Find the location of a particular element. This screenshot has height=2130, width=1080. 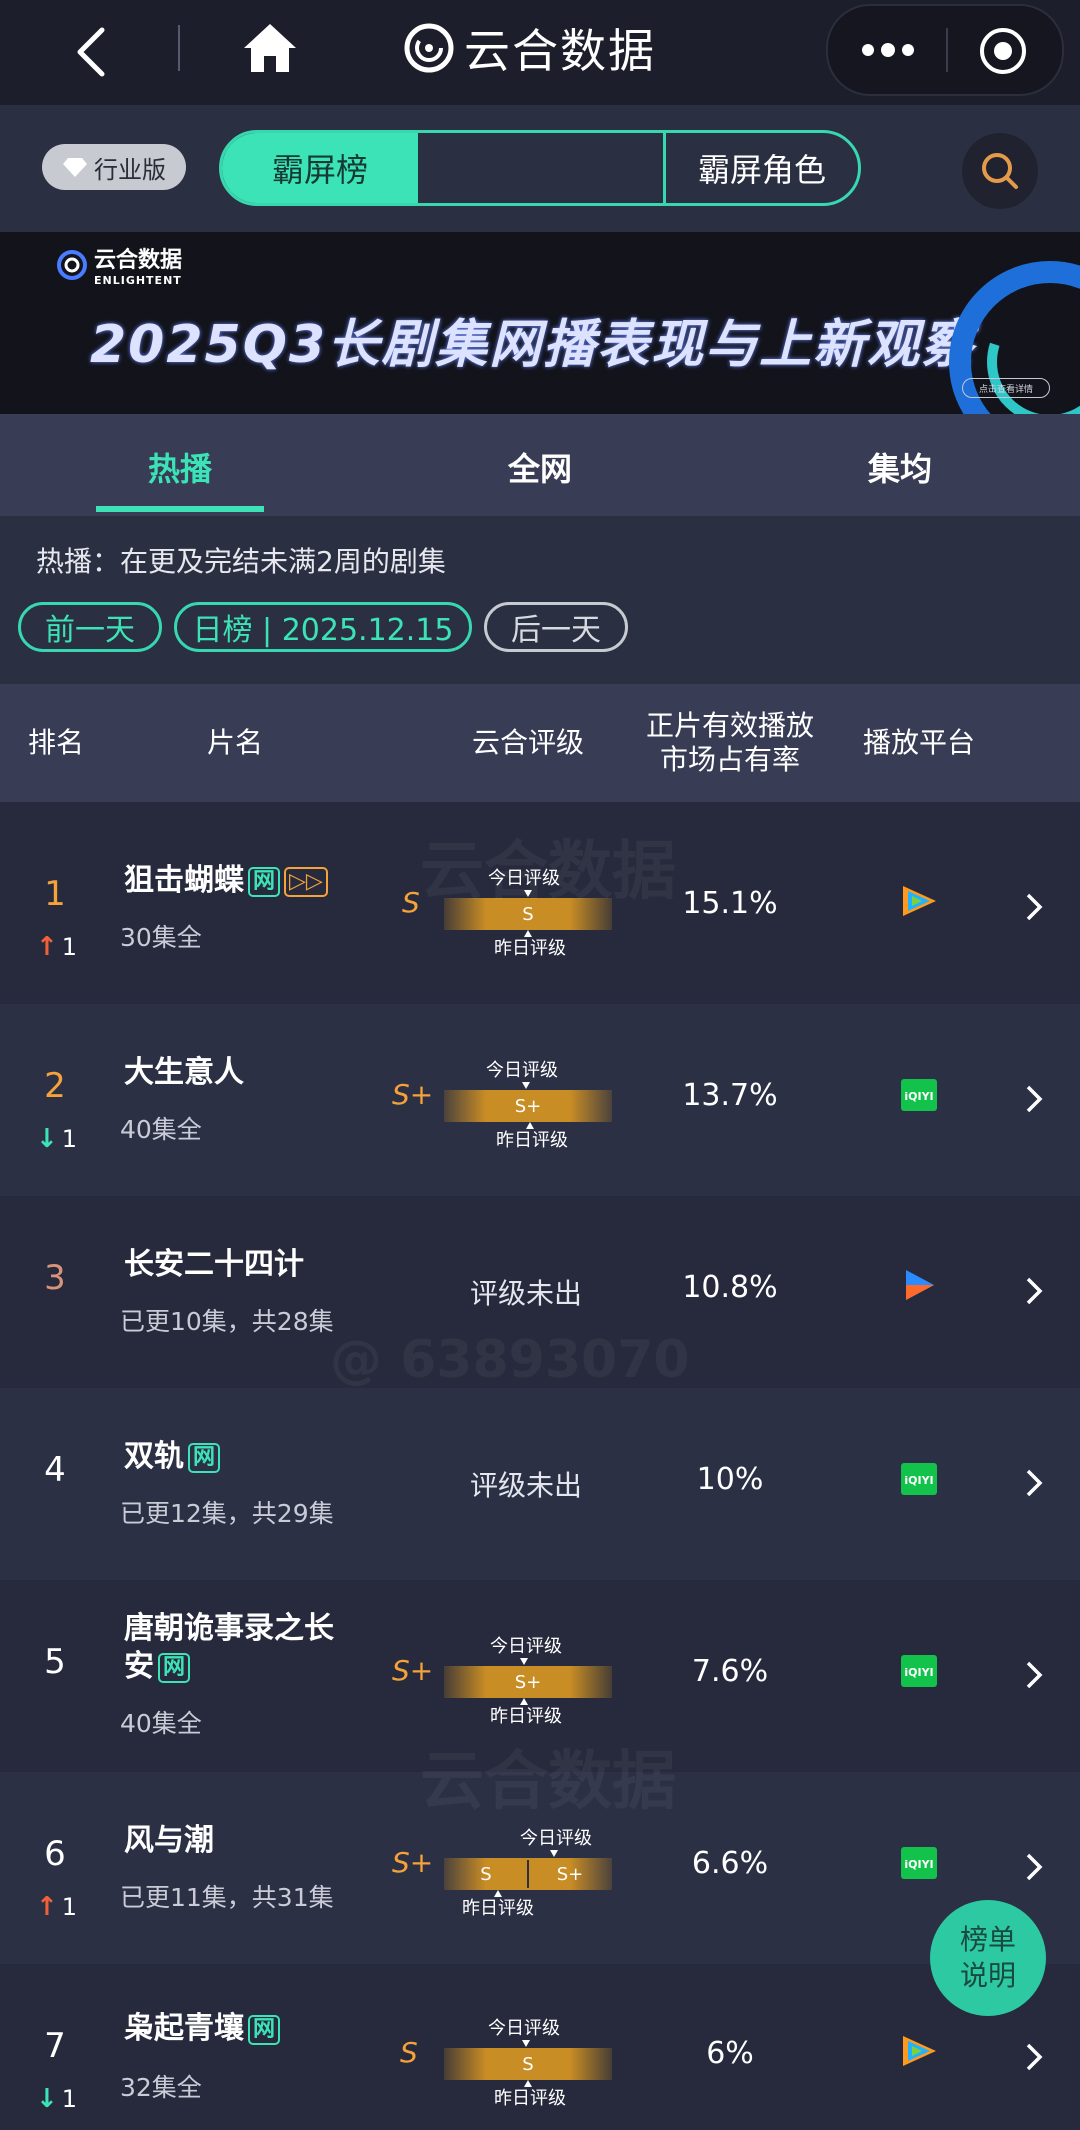

search-button is located at coordinates (1000, 171).